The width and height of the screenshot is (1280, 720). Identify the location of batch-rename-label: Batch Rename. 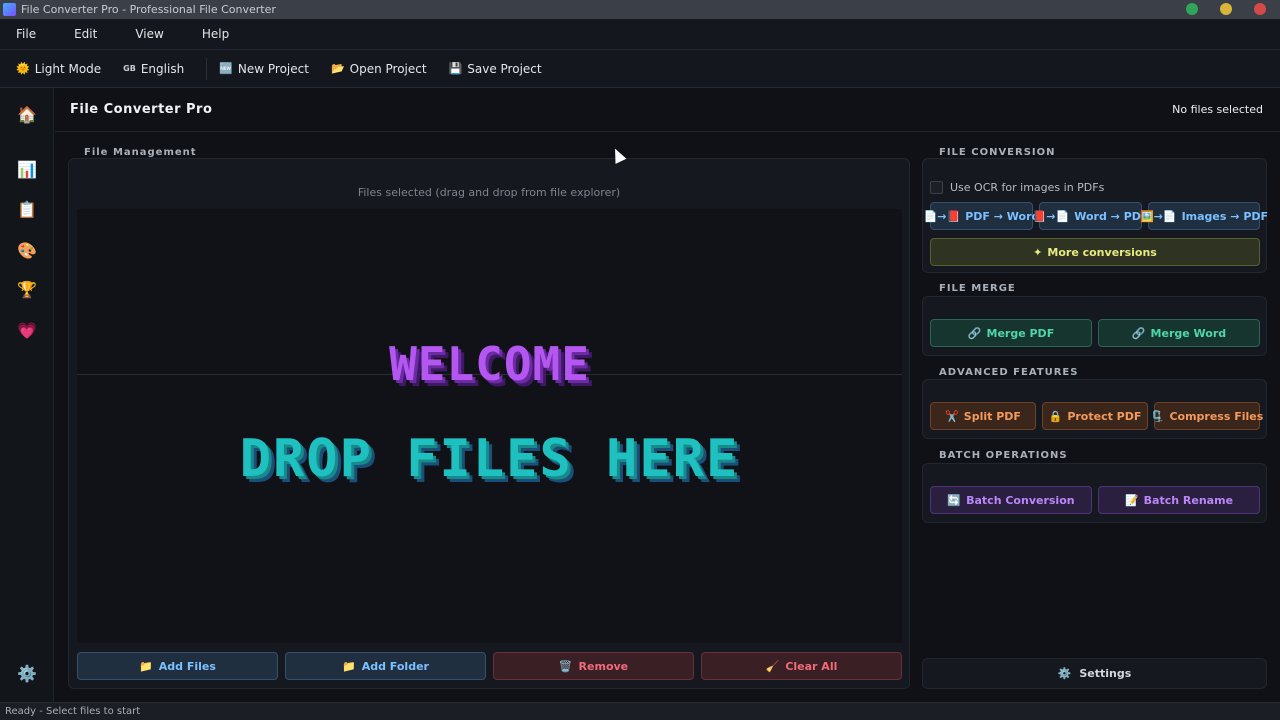
(1188, 500).